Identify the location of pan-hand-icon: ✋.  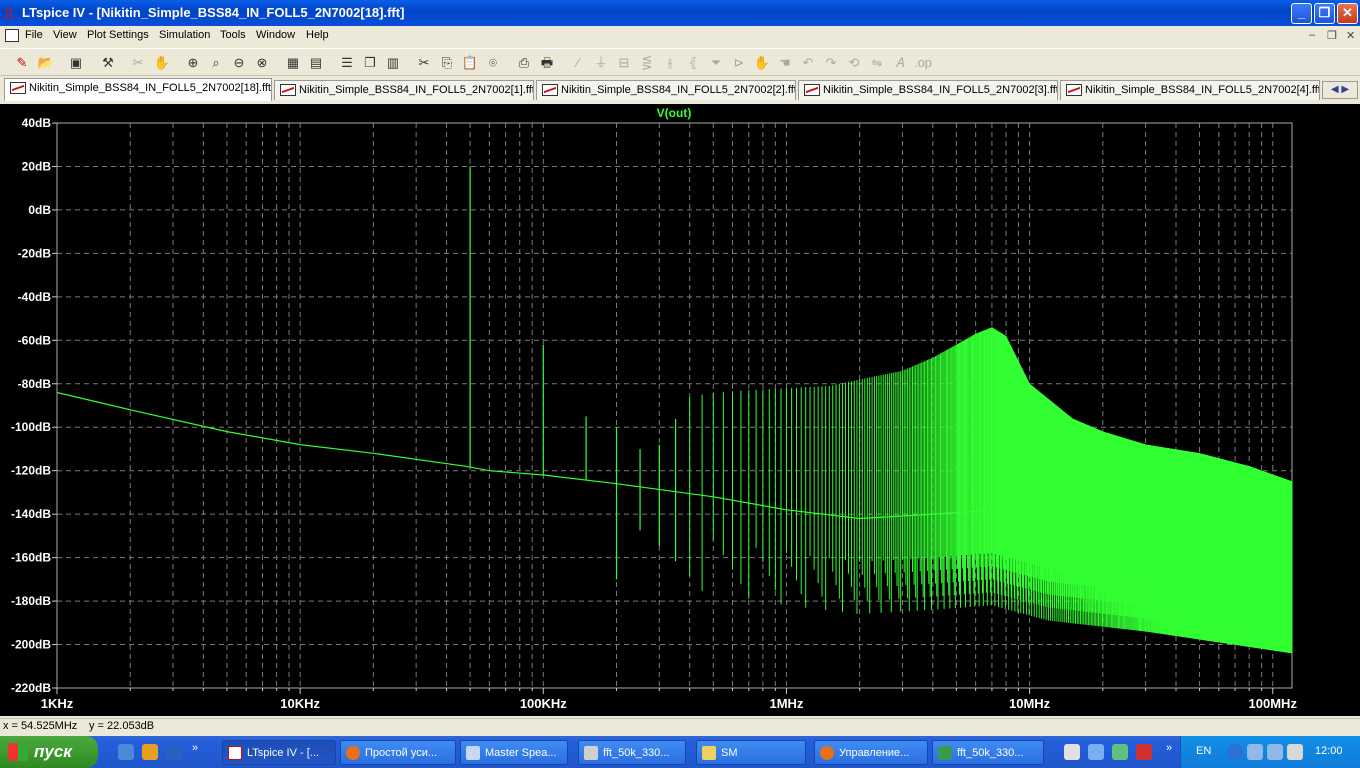
(162, 63).